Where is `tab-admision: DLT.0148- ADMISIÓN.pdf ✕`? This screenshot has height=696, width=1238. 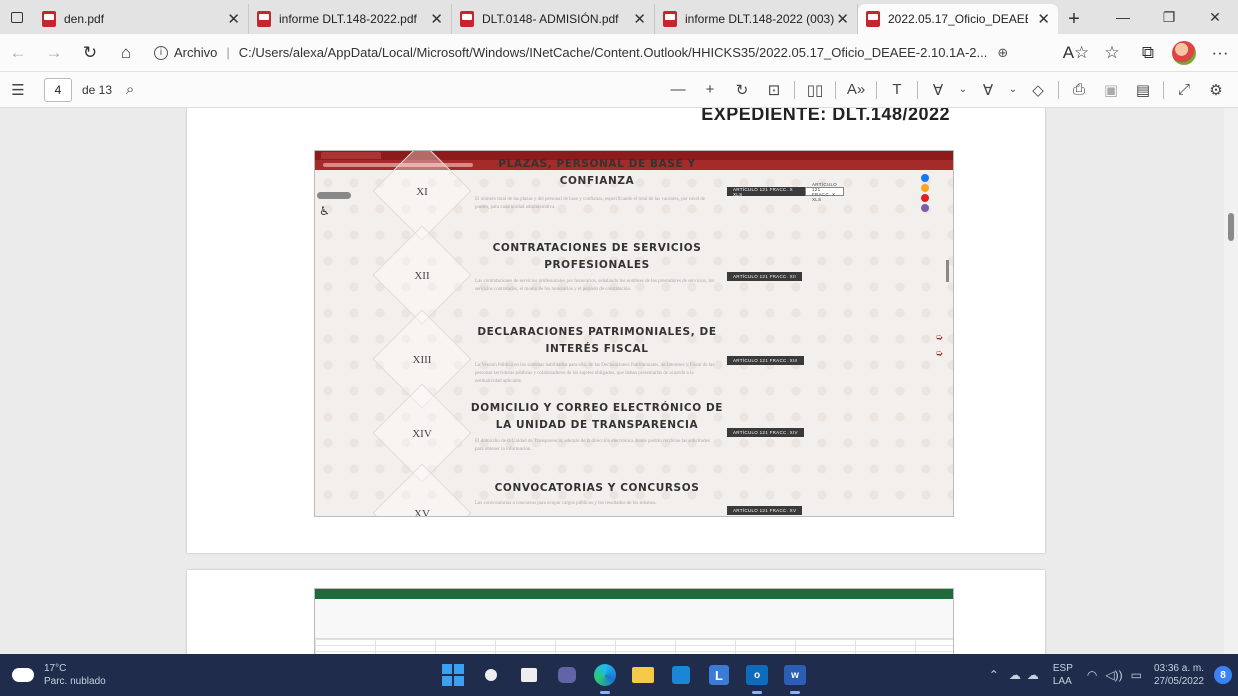 tab-admision: DLT.0148- ADMISIÓN.pdf ✕ is located at coordinates (553, 19).